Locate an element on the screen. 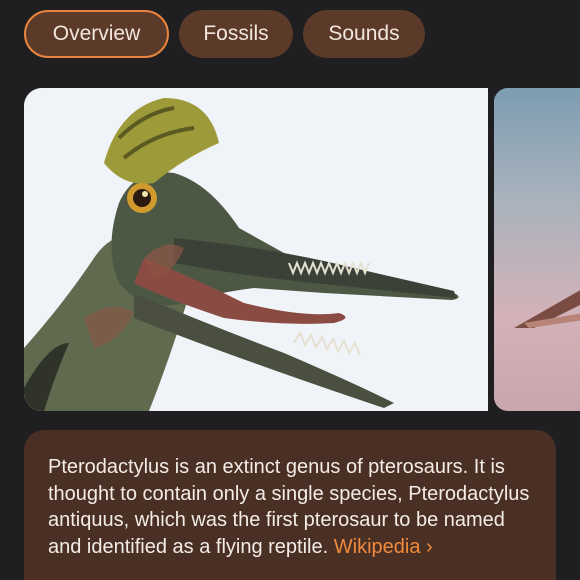  chevron-right-icon: › is located at coordinates (429, 546).